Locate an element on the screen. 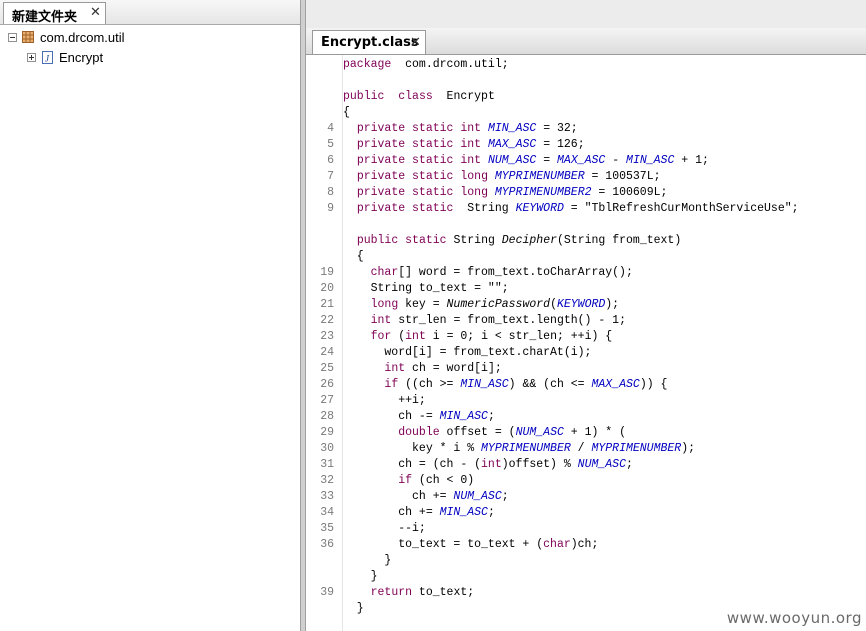 The height and width of the screenshot is (631, 866). code-line: int ch = word[i]; is located at coordinates (443, 368).